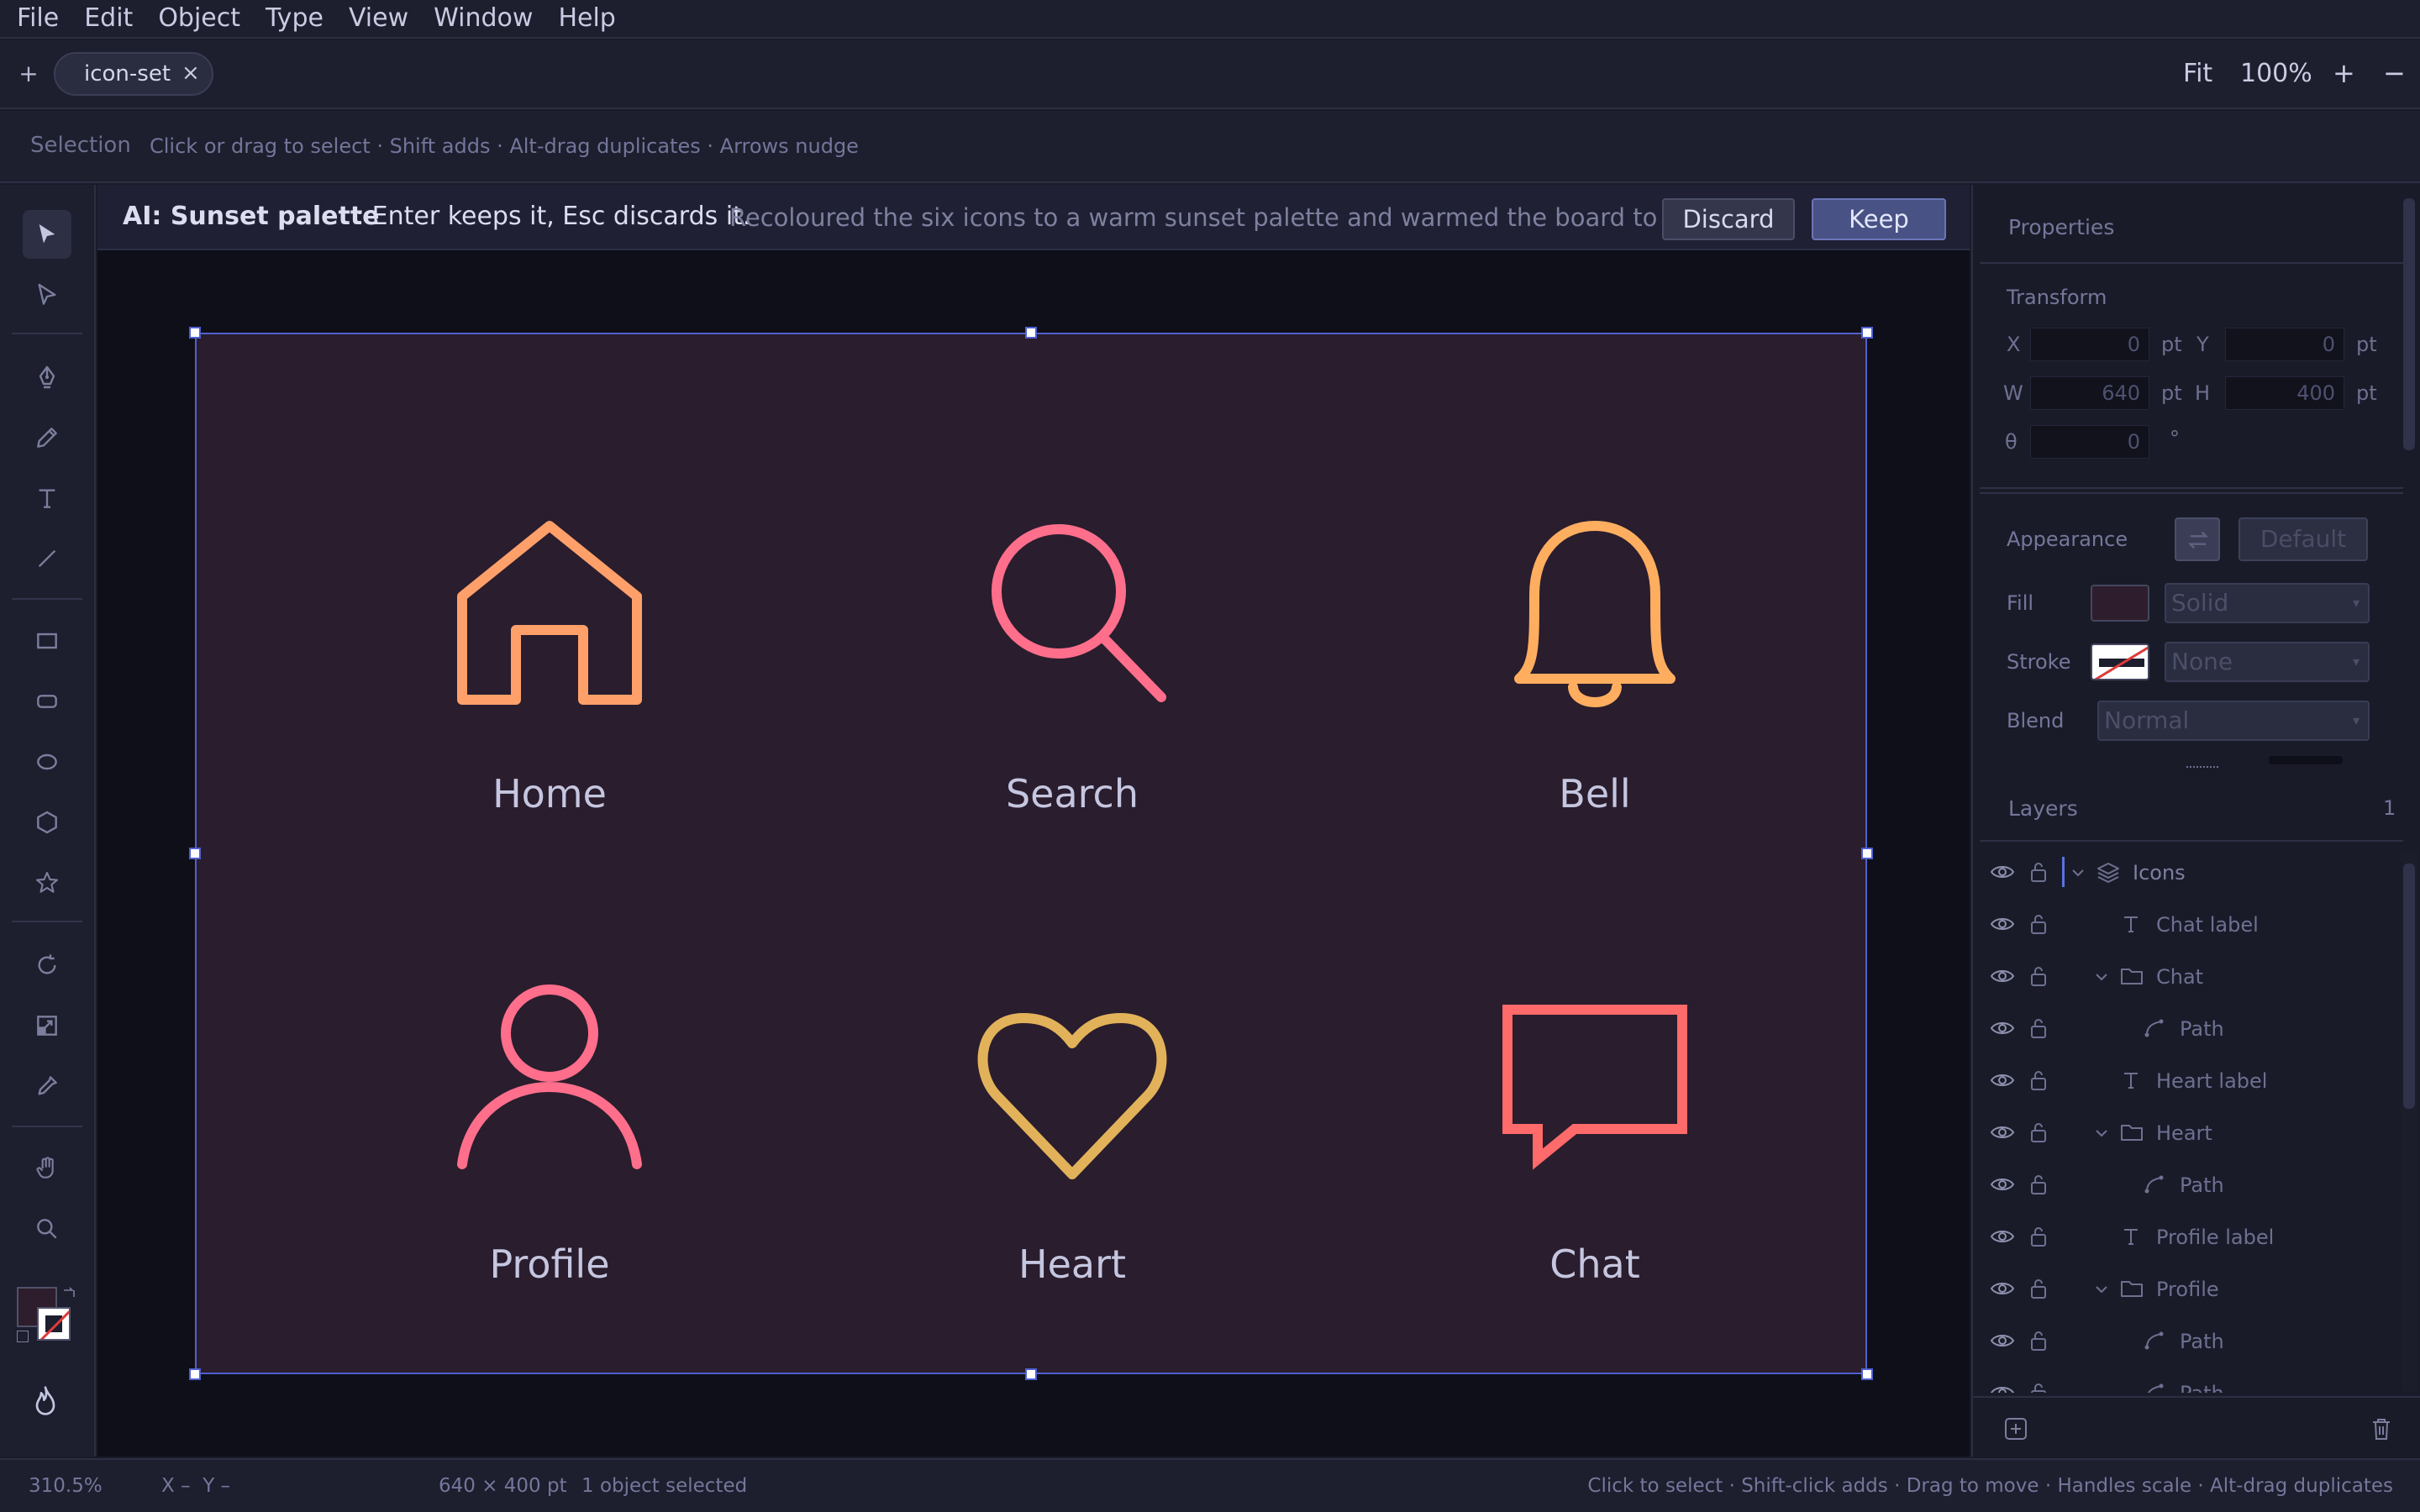  What do you see at coordinates (1867, 333) in the screenshot?
I see `resize-handle-top-right` at bounding box center [1867, 333].